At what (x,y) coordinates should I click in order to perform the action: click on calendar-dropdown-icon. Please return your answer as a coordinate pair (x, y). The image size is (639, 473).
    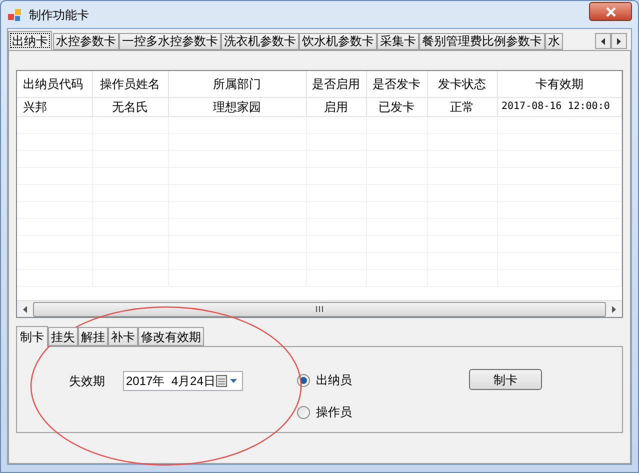
    Looking at the image, I should click on (227, 381).